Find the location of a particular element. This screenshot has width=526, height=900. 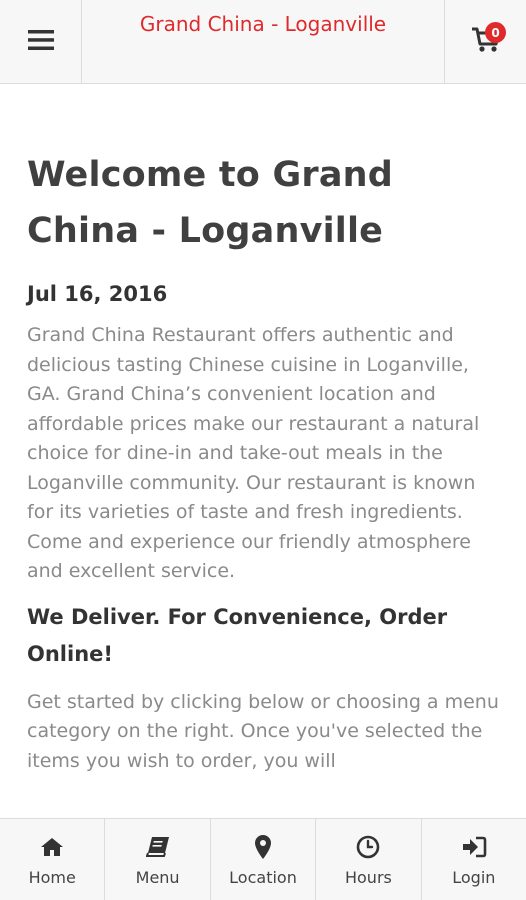

nav-hours-label: Hours is located at coordinates (368, 877).